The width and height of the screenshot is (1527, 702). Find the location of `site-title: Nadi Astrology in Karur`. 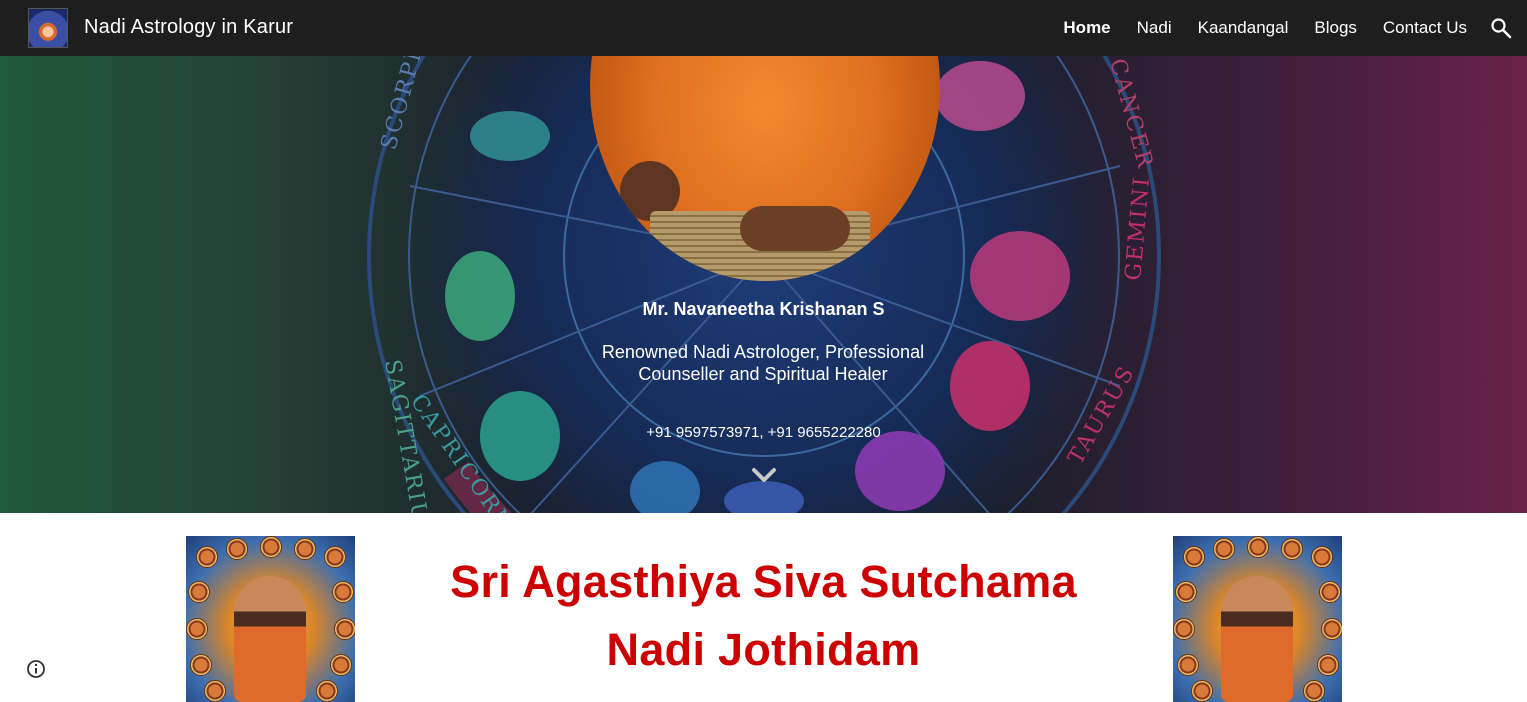

site-title: Nadi Astrology in Karur is located at coordinates (188, 27).